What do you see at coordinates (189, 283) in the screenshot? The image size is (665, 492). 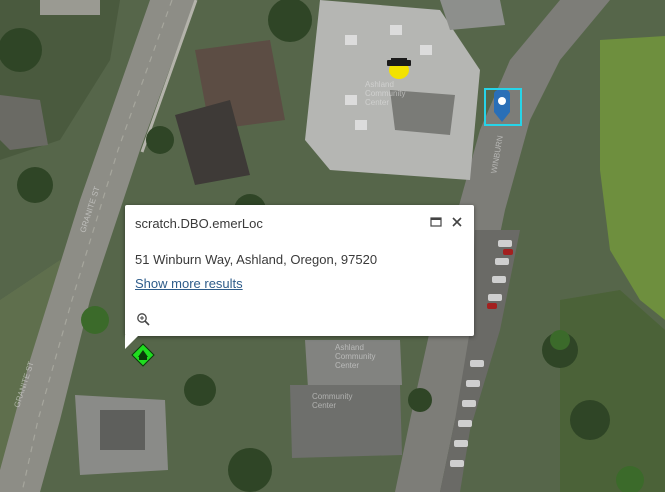 I see `show-more-results-link: Show more results` at bounding box center [189, 283].